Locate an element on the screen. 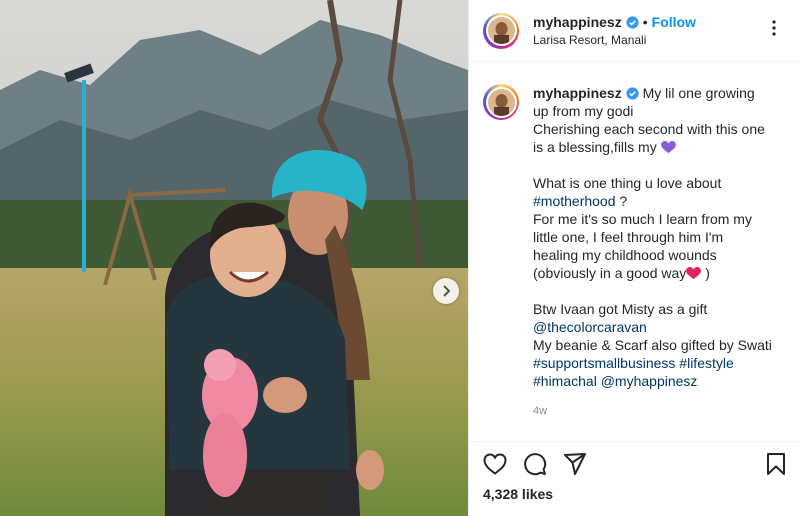  carousel-next-button is located at coordinates (446, 291).